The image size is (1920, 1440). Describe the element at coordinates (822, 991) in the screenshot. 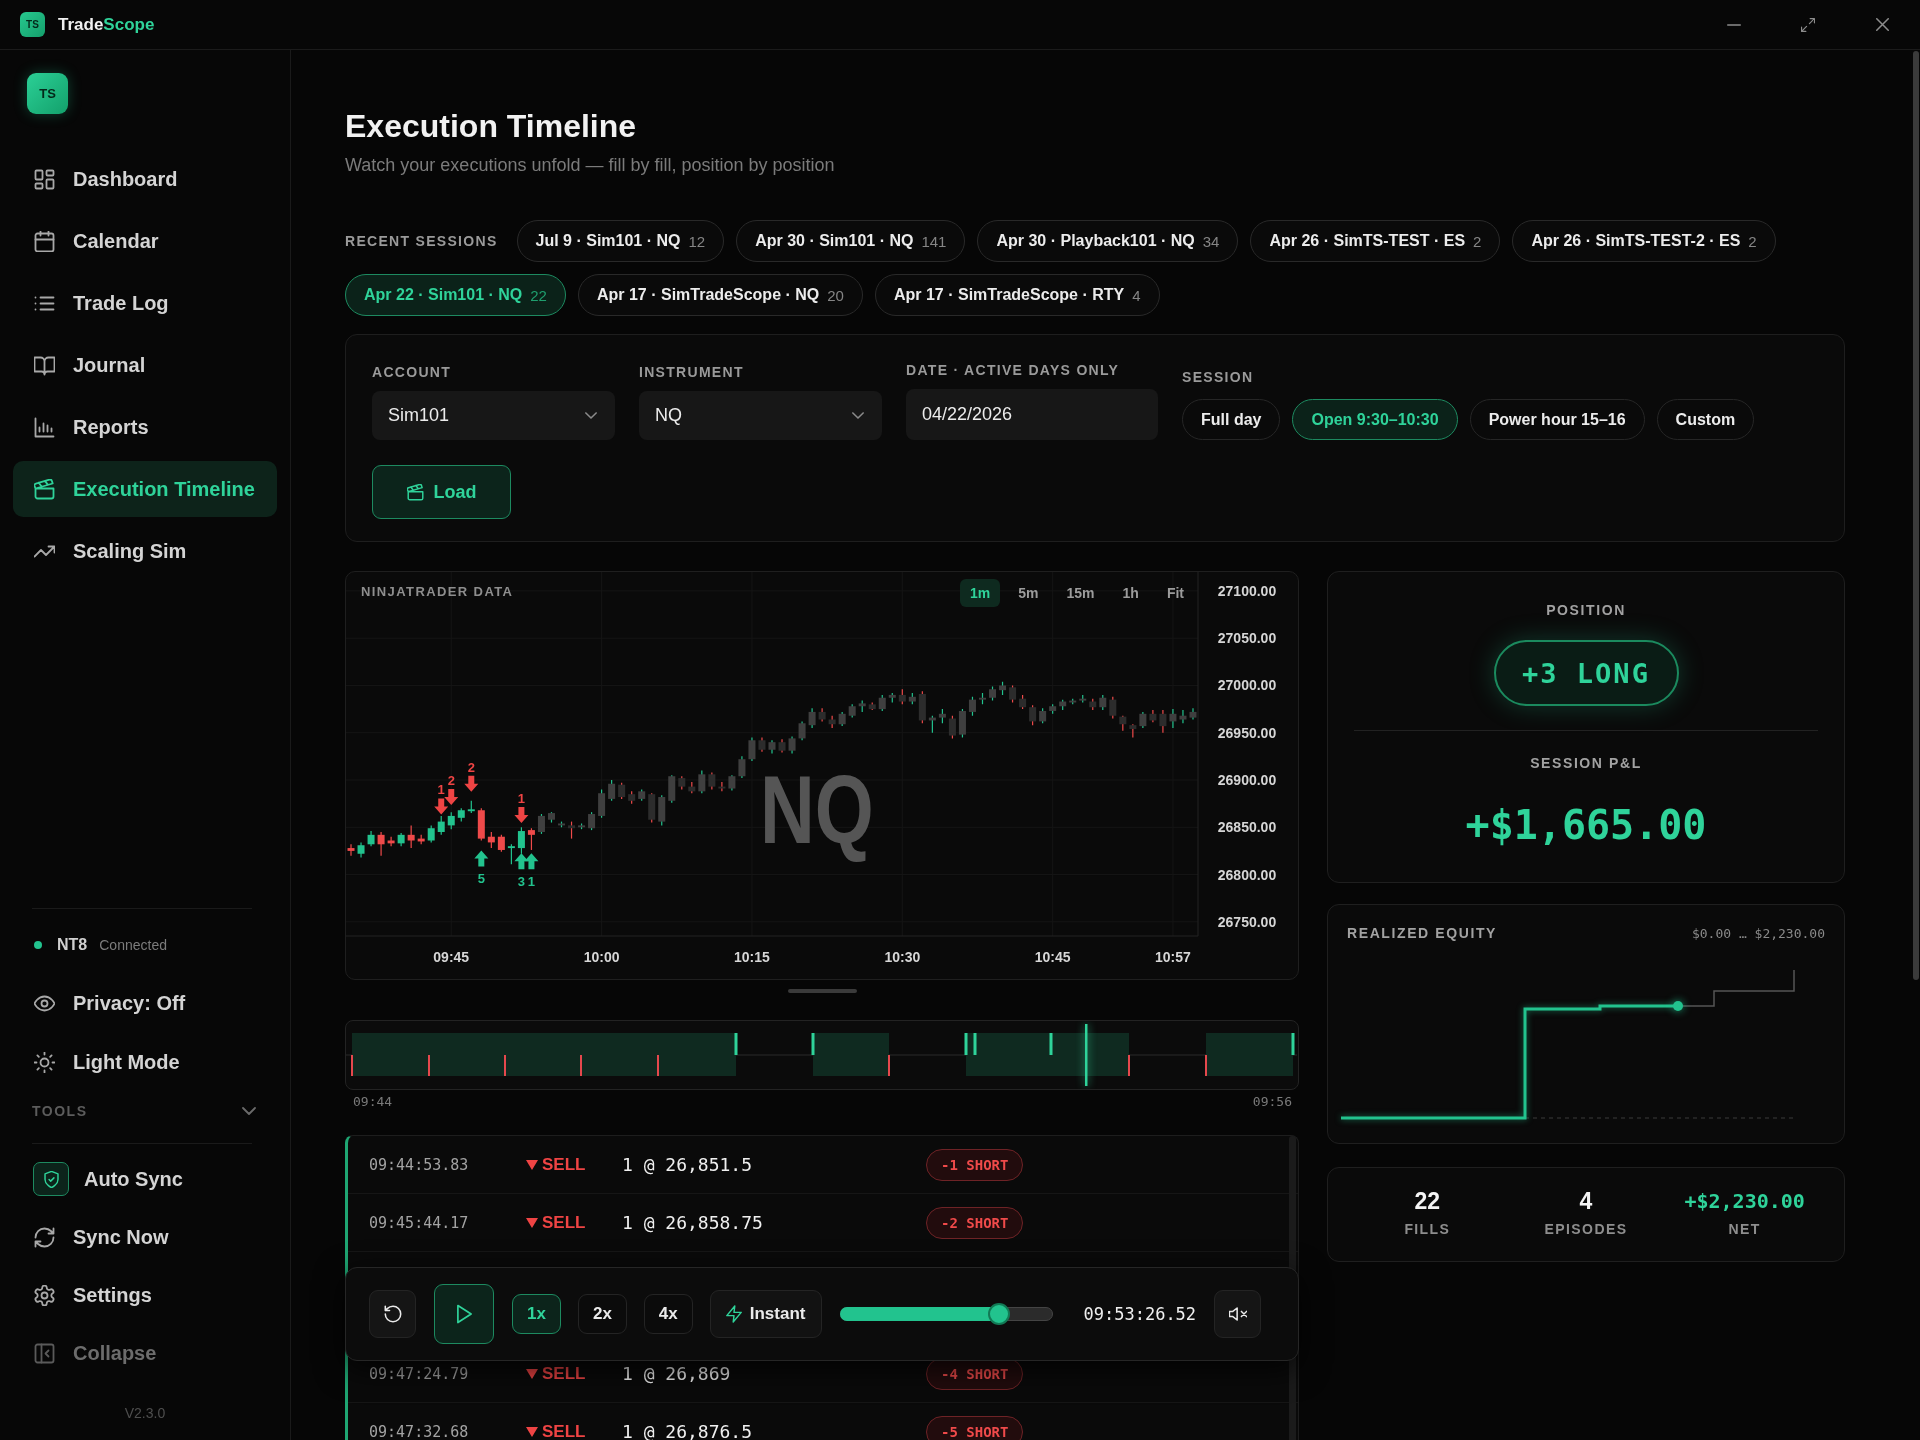

I see `resize-handle` at that location.